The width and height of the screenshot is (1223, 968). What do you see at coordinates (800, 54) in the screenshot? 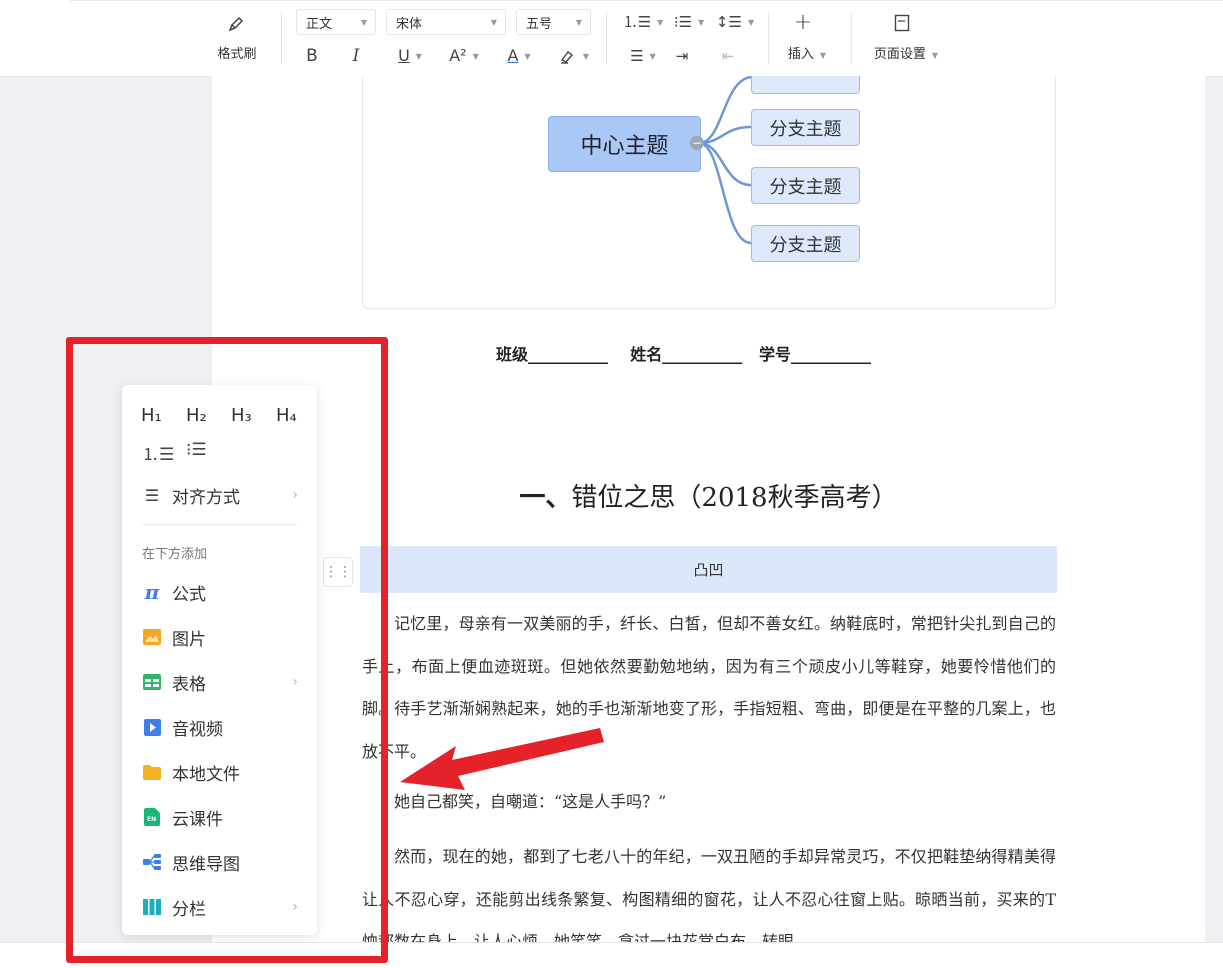
I see `insert-label: 插入` at bounding box center [800, 54].